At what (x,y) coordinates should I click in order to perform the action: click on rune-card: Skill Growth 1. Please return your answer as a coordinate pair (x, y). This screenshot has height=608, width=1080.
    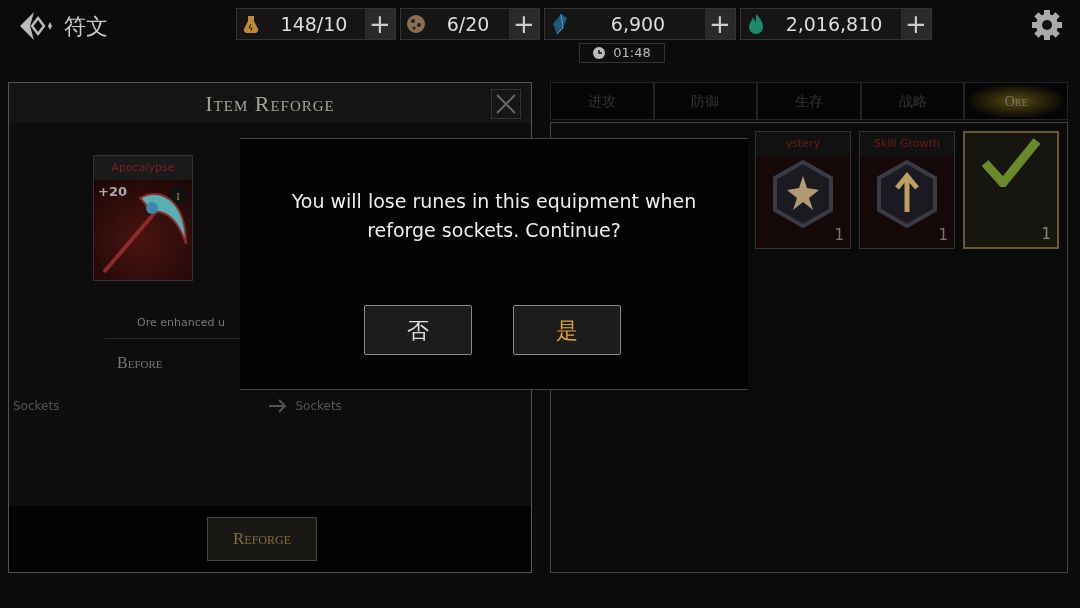
    Looking at the image, I should click on (907, 190).